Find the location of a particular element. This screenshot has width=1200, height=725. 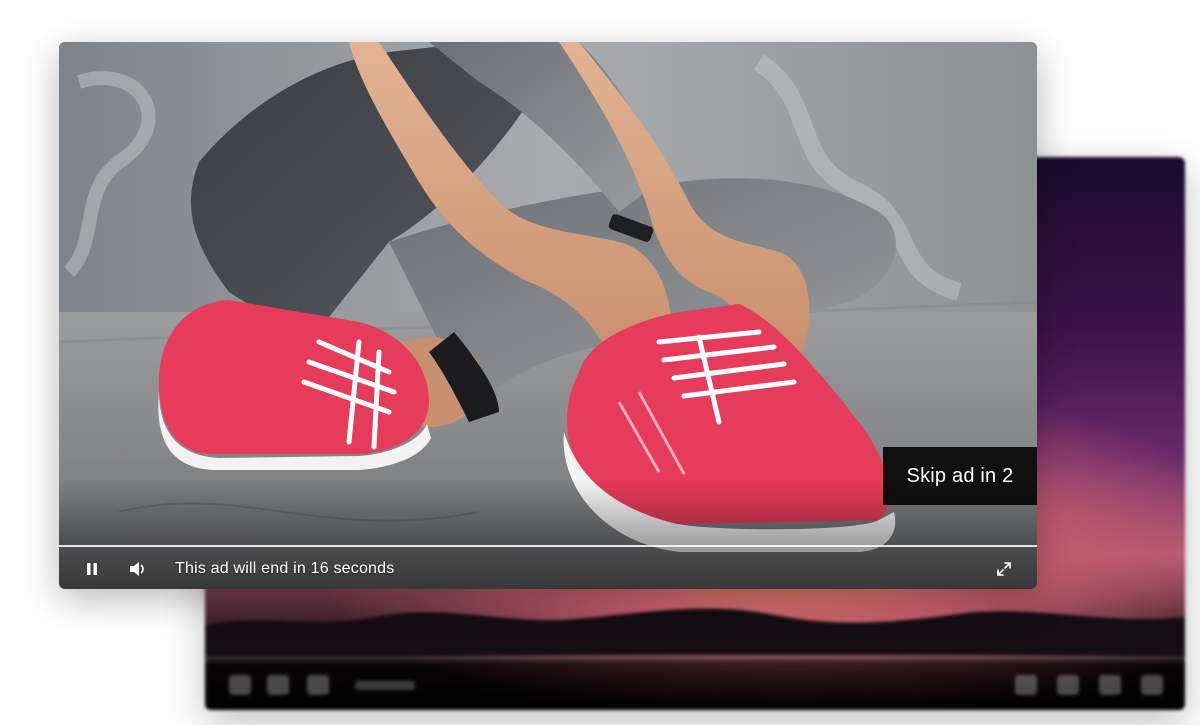

settings-icon is located at coordinates (318, 685).